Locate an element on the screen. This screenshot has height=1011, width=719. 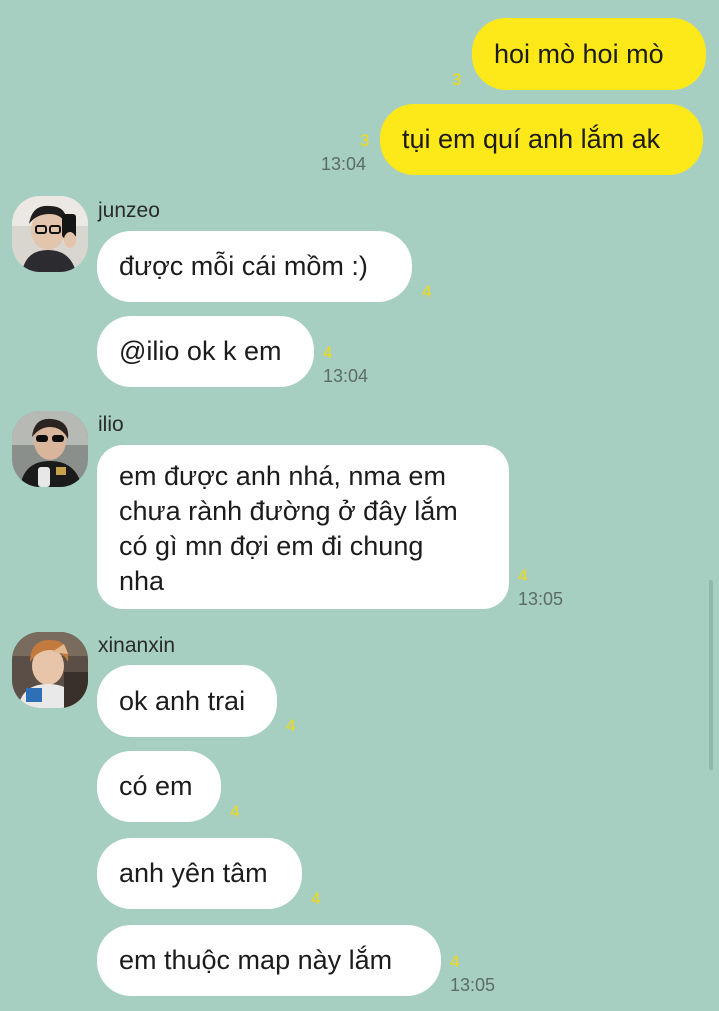
sender-name: ilio is located at coordinates (111, 424).